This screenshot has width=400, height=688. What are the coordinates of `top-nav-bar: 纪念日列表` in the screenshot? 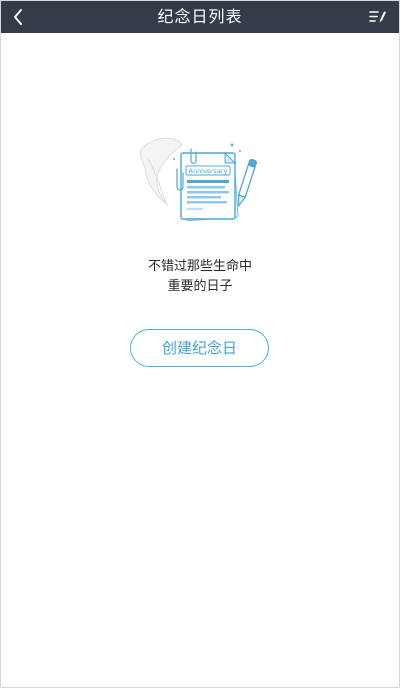 It's located at (200, 17).